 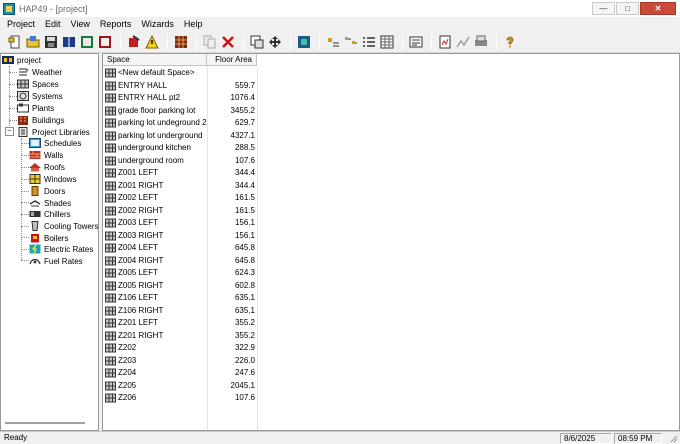 I want to click on table-row: Z005 LEFT 624.3, so click(x=180, y=273).